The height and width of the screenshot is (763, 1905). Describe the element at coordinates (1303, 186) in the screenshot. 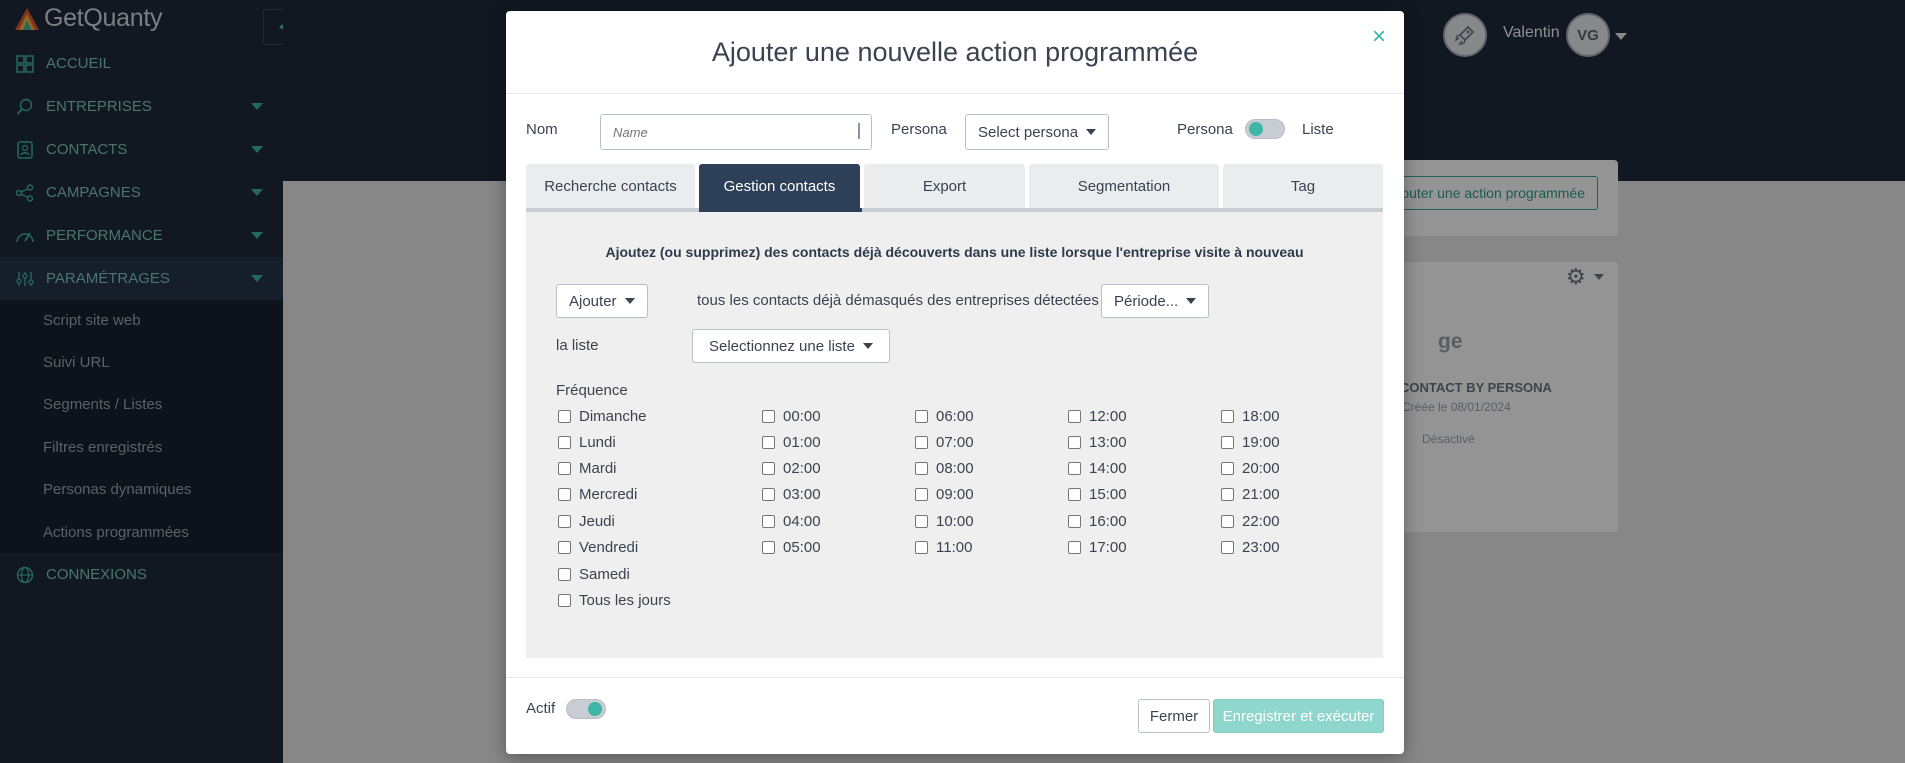

I see `tab-tag: Tag` at that location.